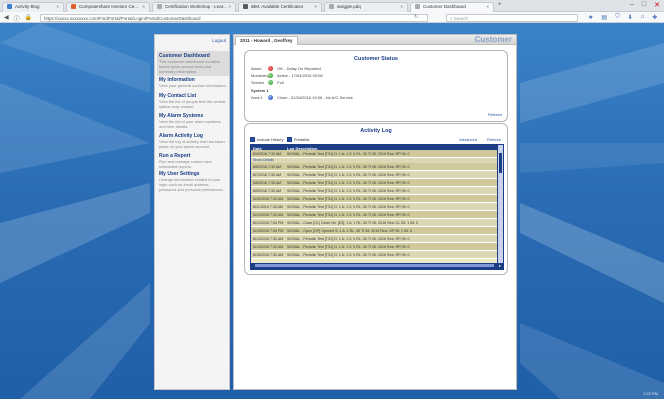  I want to click on star-icon: ★, so click(590, 17).